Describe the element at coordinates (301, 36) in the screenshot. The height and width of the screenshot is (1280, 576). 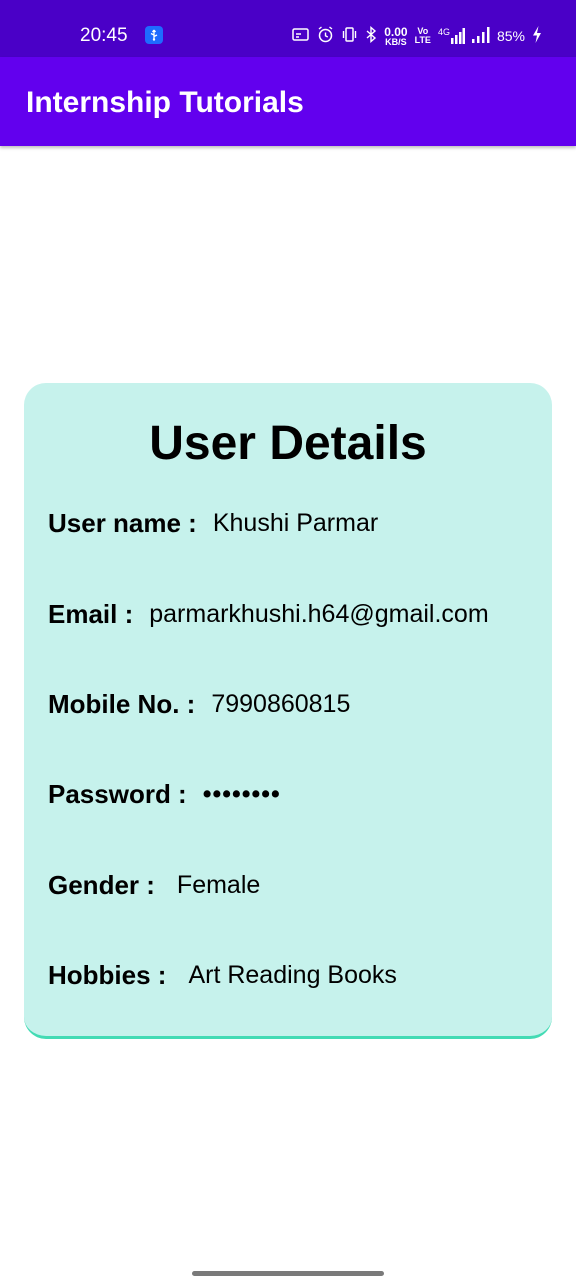
I see `screen-cast-icon` at that location.